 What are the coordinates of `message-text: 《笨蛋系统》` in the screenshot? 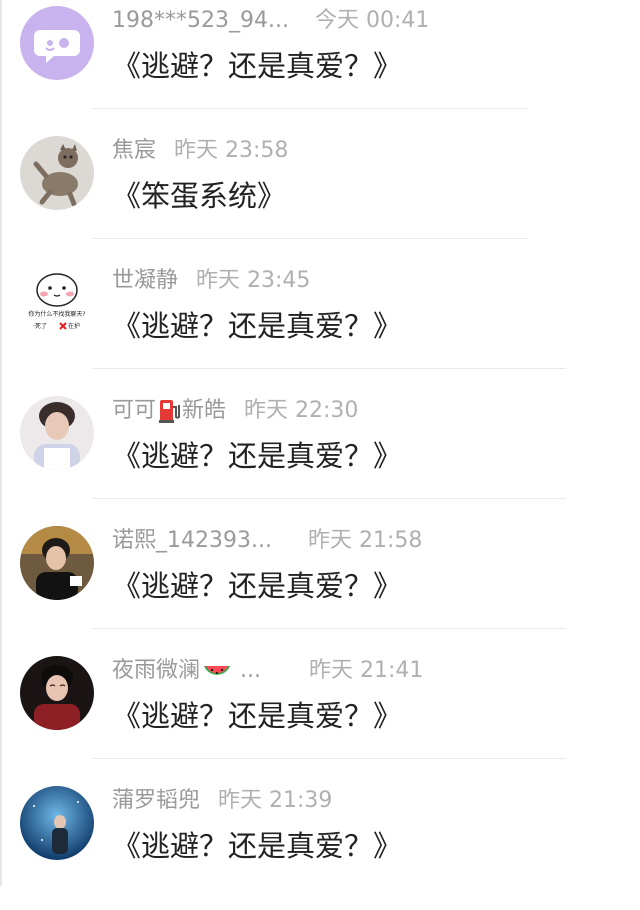 It's located at (199, 196).